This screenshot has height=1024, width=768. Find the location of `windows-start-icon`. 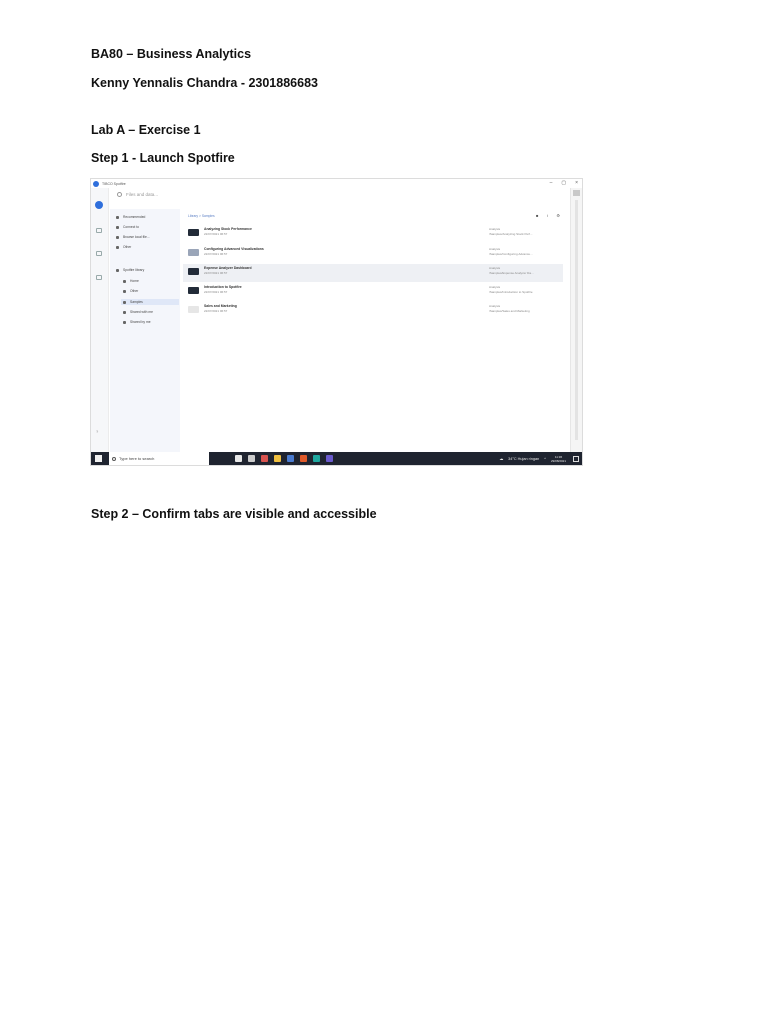

windows-start-icon is located at coordinates (98, 458).